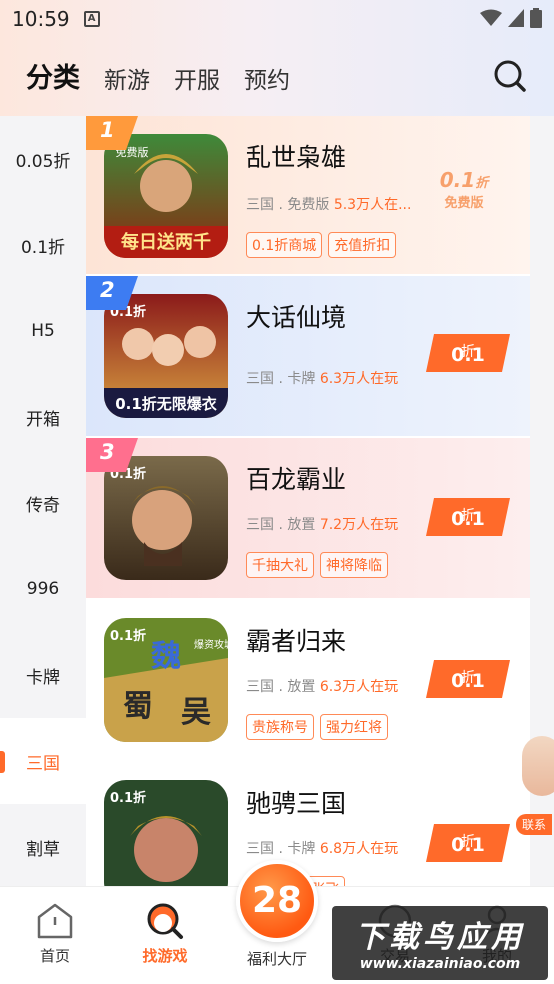  I want to click on rank-number: 3, so click(107, 452).